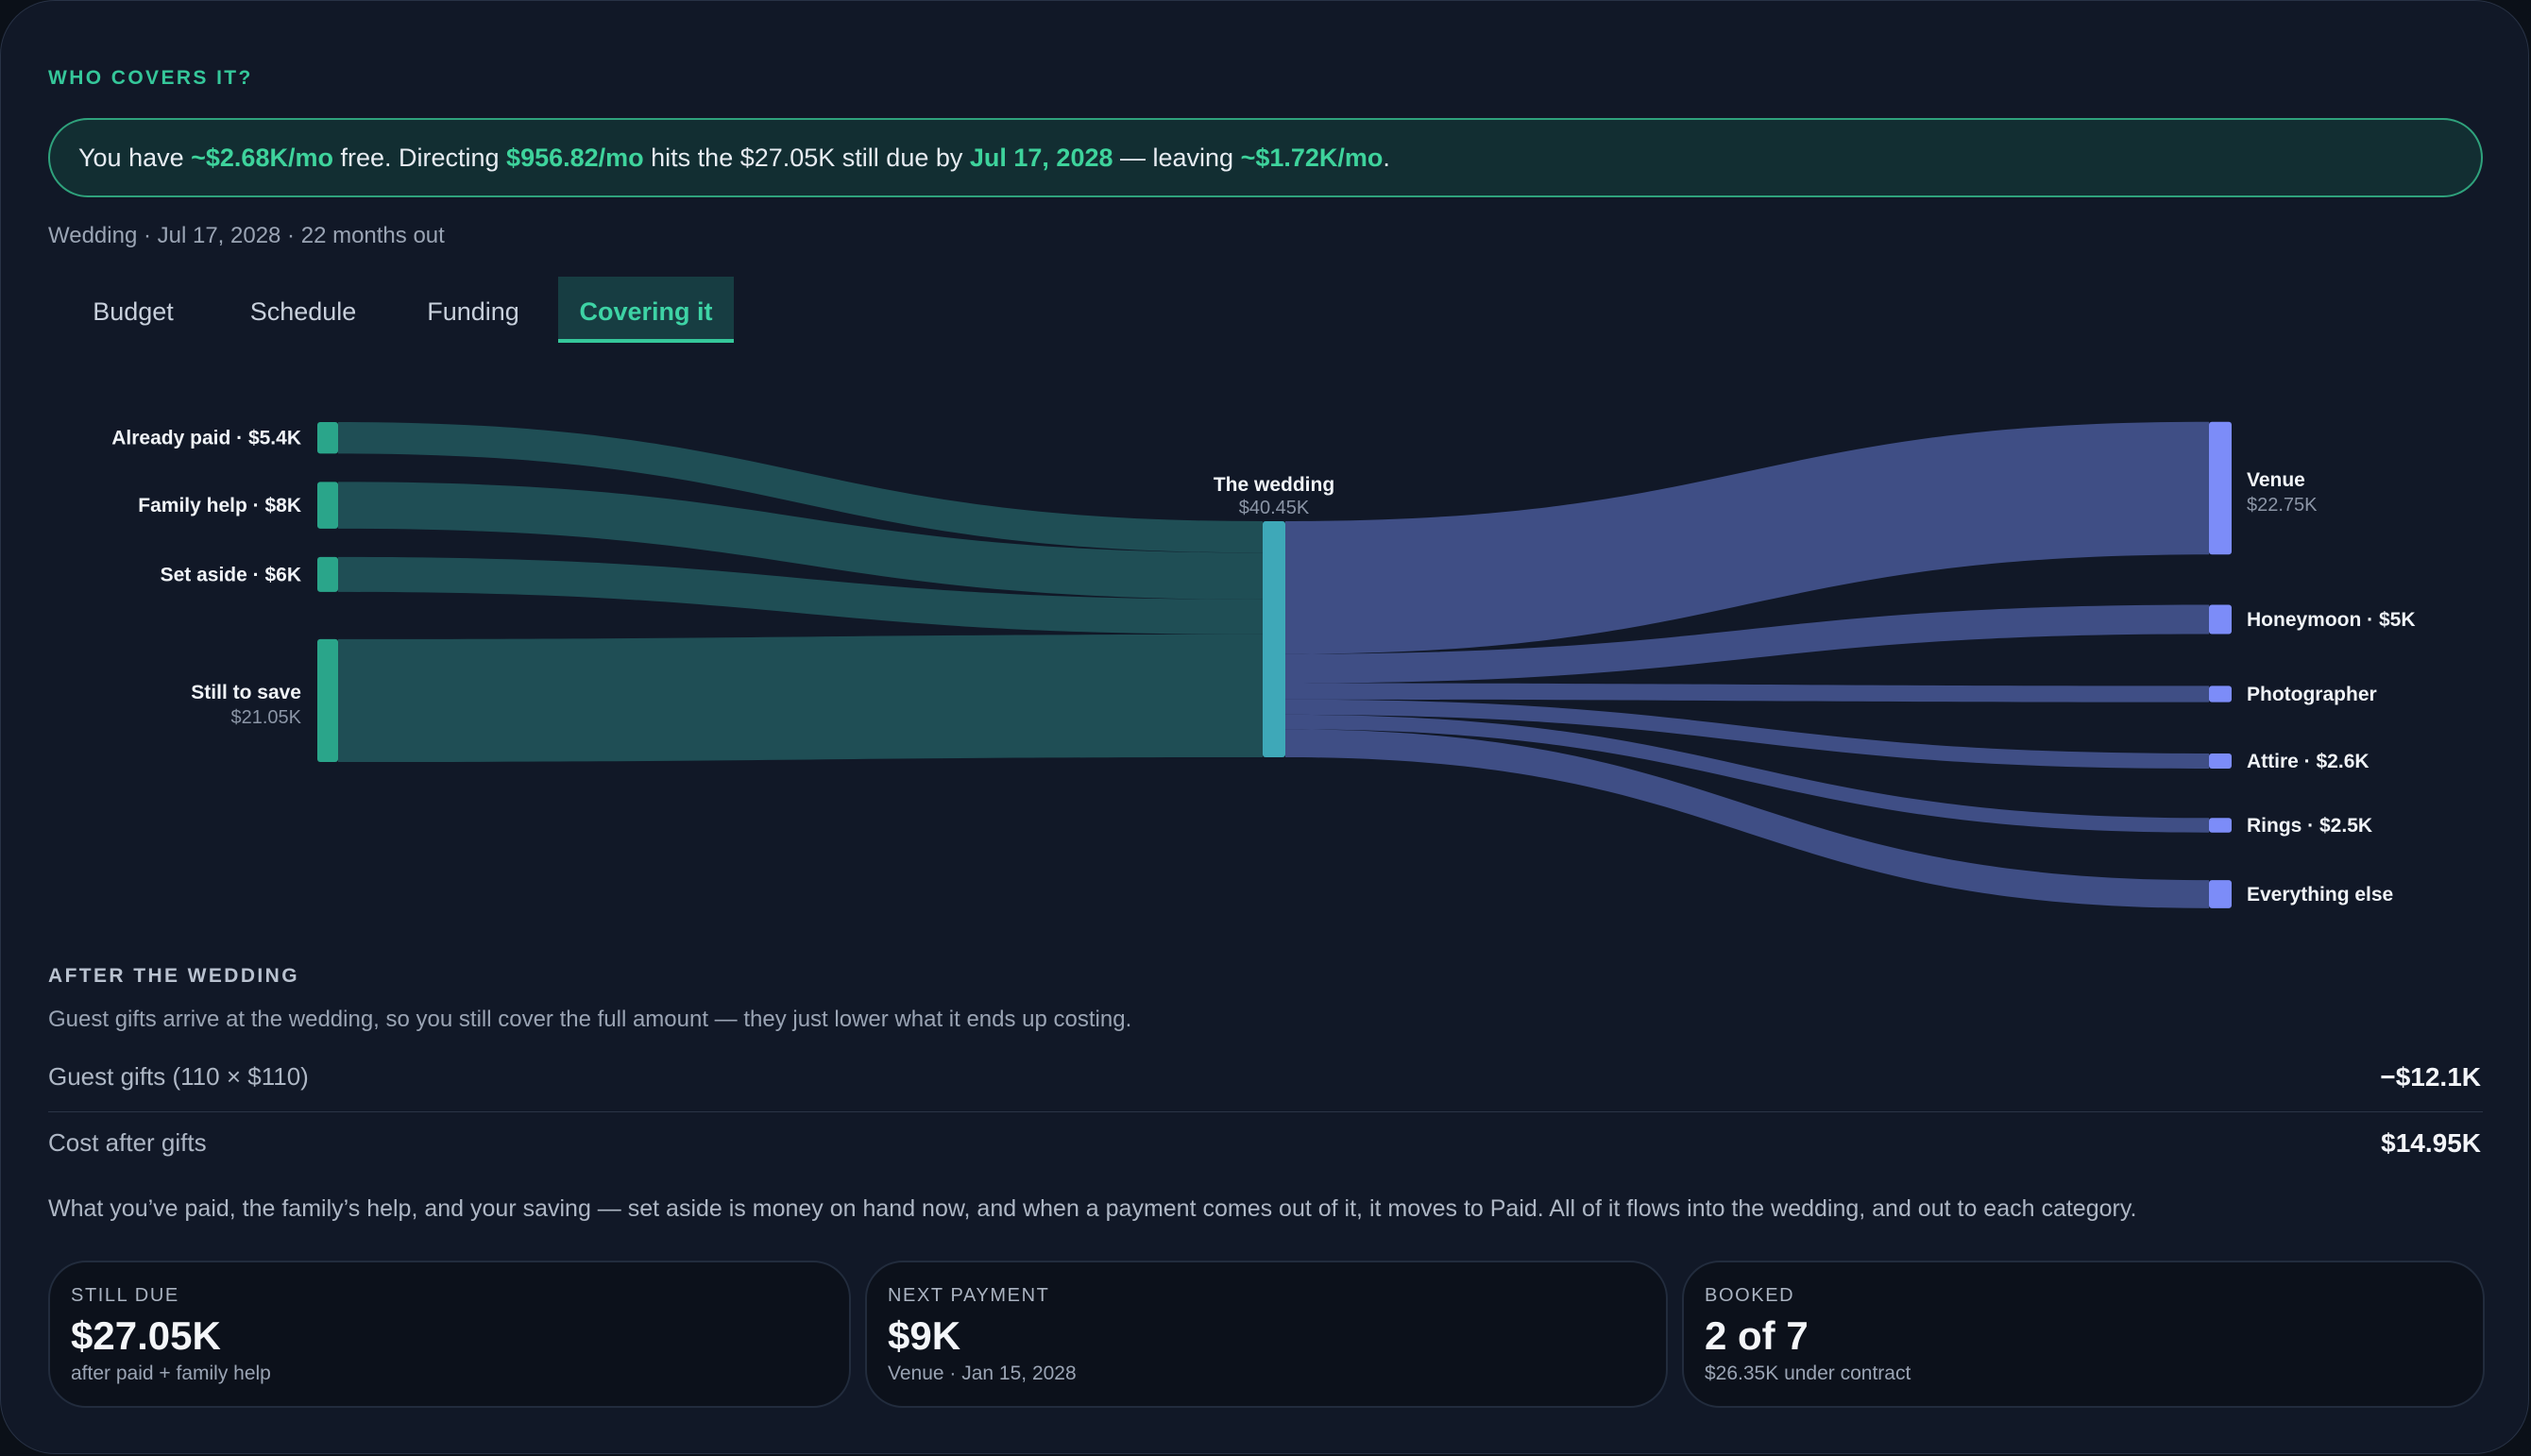  What do you see at coordinates (2220, 694) in the screenshot?
I see `node-photographer` at bounding box center [2220, 694].